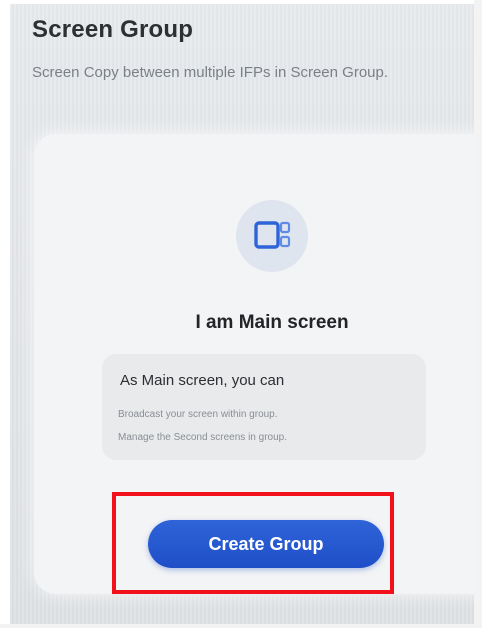  What do you see at coordinates (198, 414) in the screenshot?
I see `capability-item: Broadcast your screen within group.` at bounding box center [198, 414].